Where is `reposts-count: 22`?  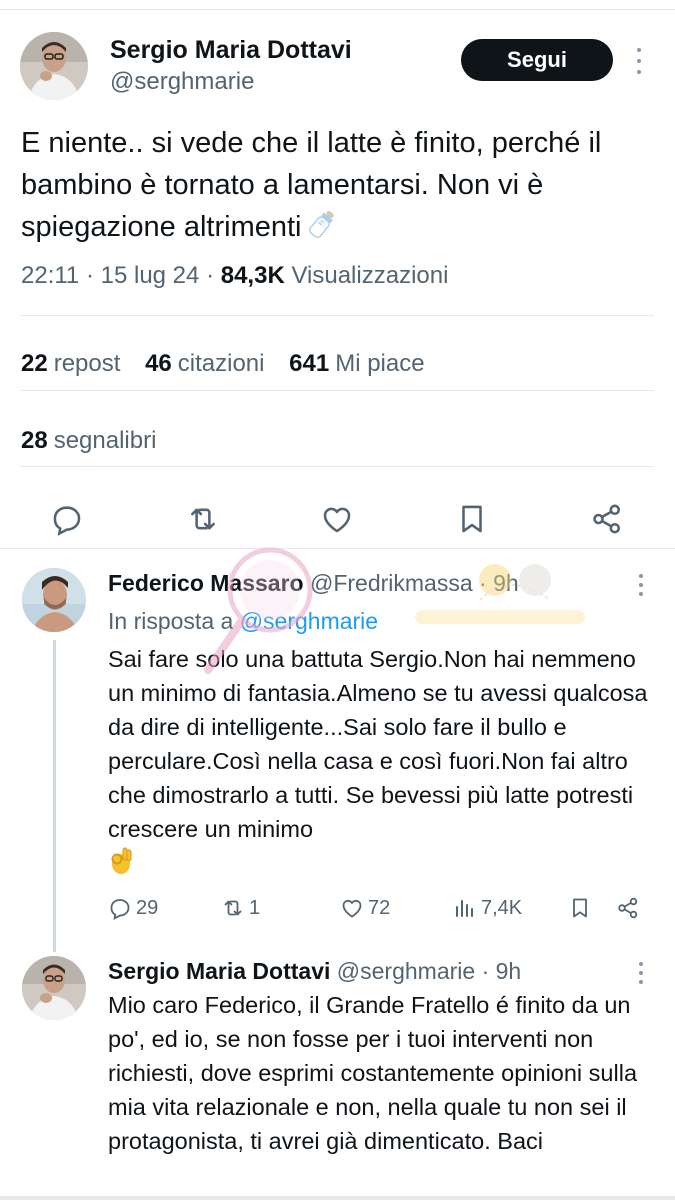
reposts-count: 22 is located at coordinates (34, 363).